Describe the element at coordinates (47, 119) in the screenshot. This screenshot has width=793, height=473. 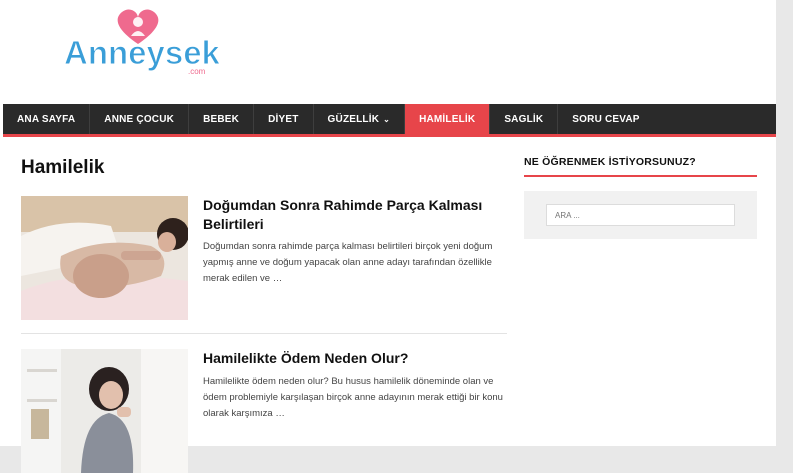
I see `nav-item-ana-sayfa: ANA SAYFA` at that location.